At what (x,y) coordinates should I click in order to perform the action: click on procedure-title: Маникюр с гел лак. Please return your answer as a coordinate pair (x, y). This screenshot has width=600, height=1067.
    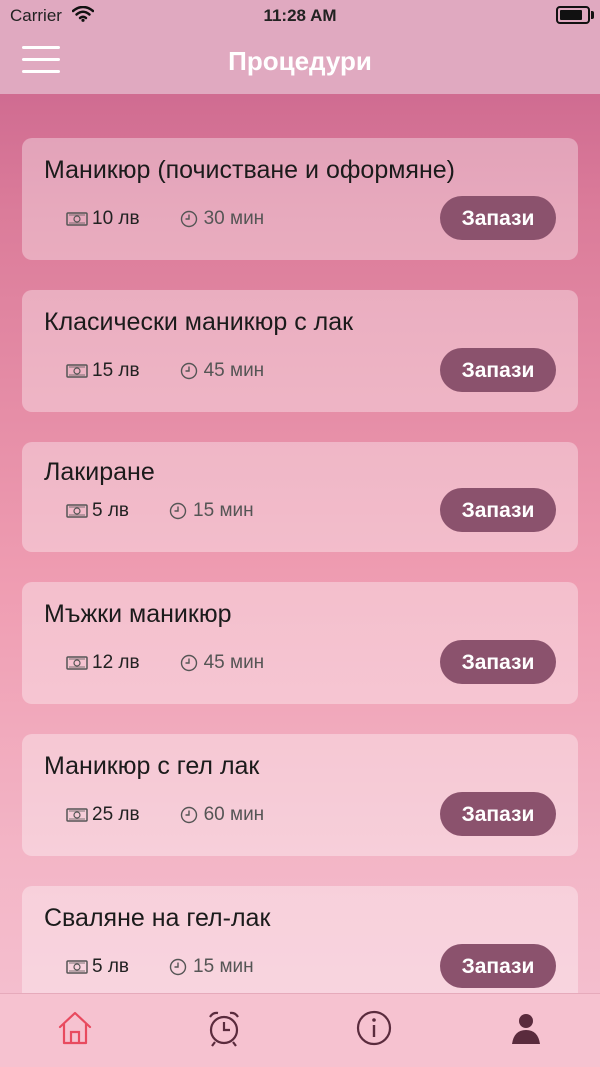
    Looking at the image, I should click on (152, 766).